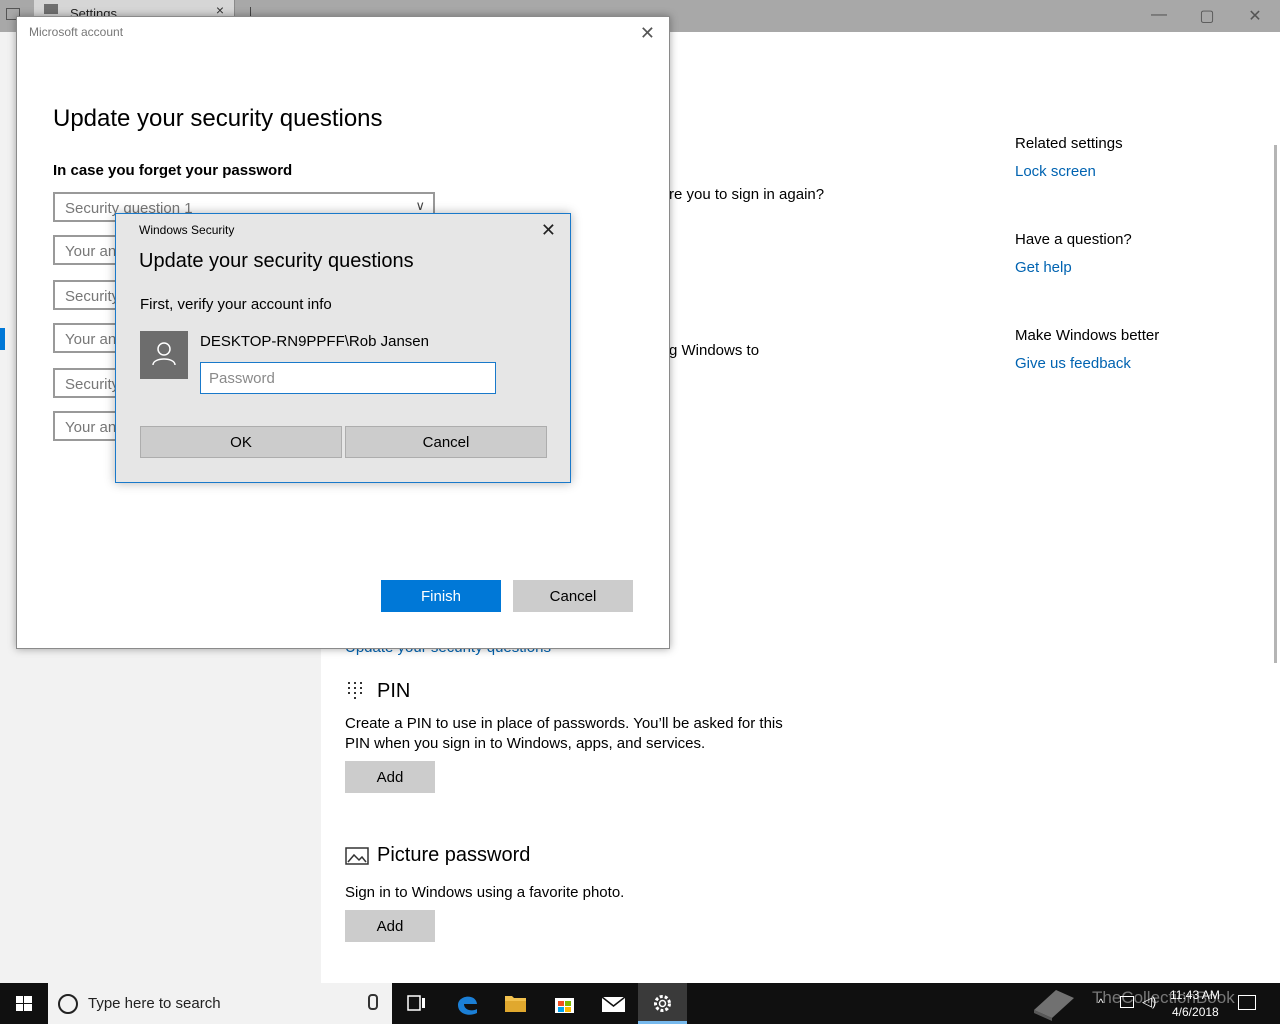 This screenshot has height=1029, width=1280. Describe the element at coordinates (441, 596) in the screenshot. I see `finish-button: Finish` at that location.